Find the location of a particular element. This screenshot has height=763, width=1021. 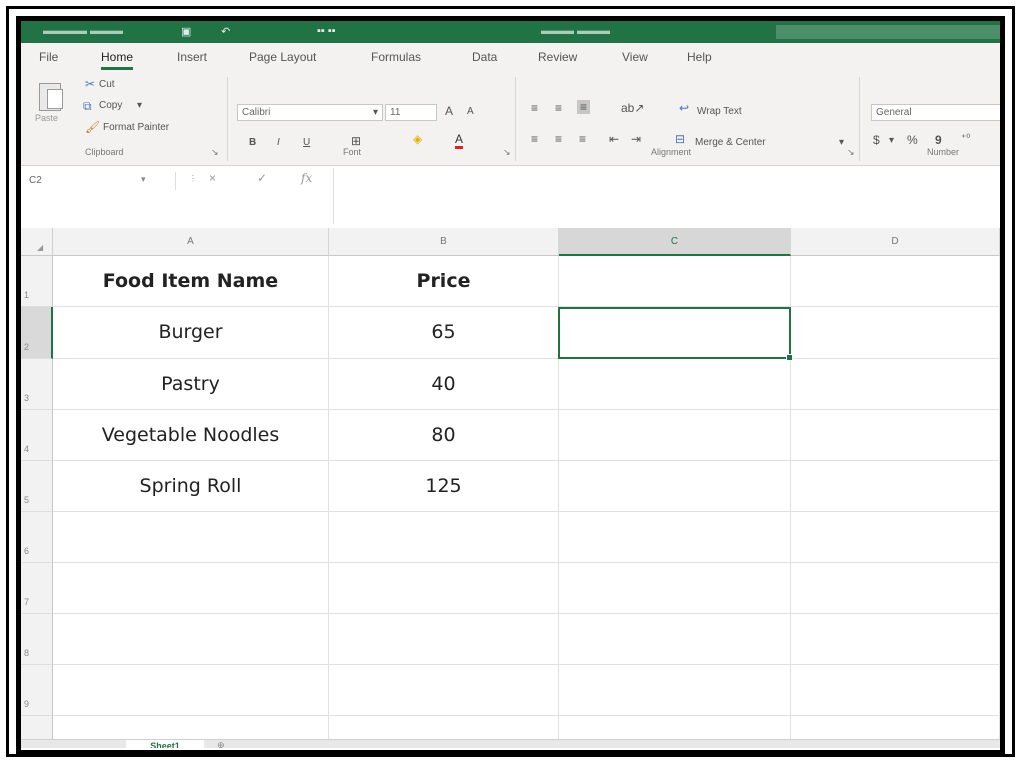

cell-c6 is located at coordinates (675, 537).